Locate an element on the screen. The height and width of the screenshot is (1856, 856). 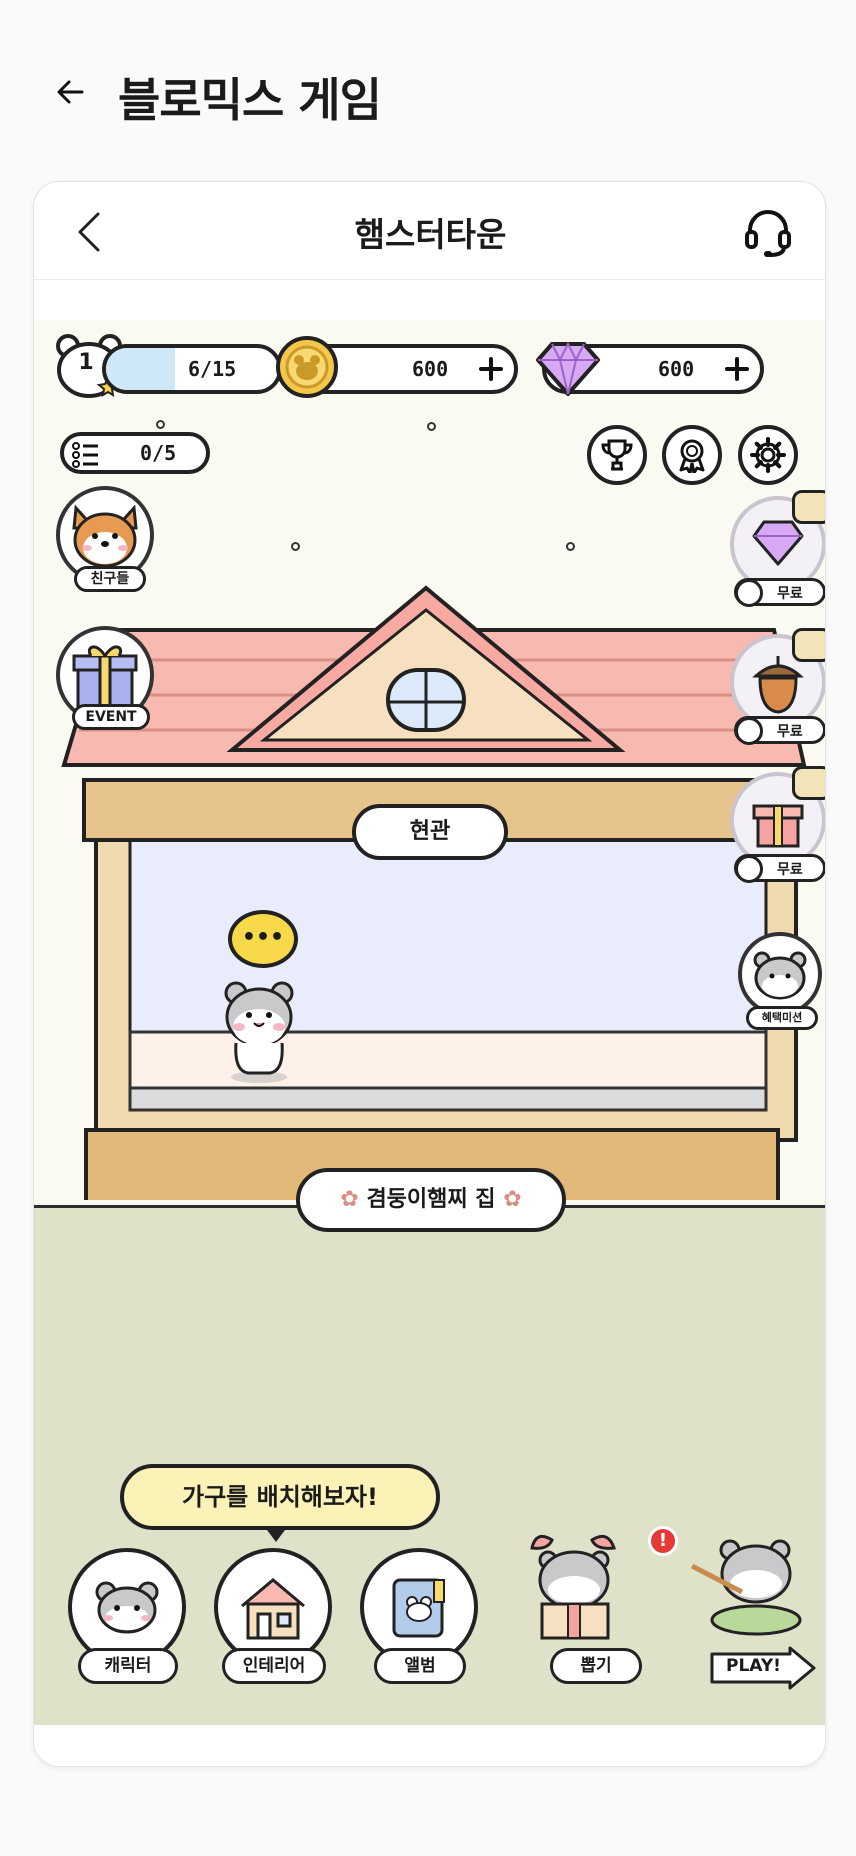
house-icon is located at coordinates (273, 1609).